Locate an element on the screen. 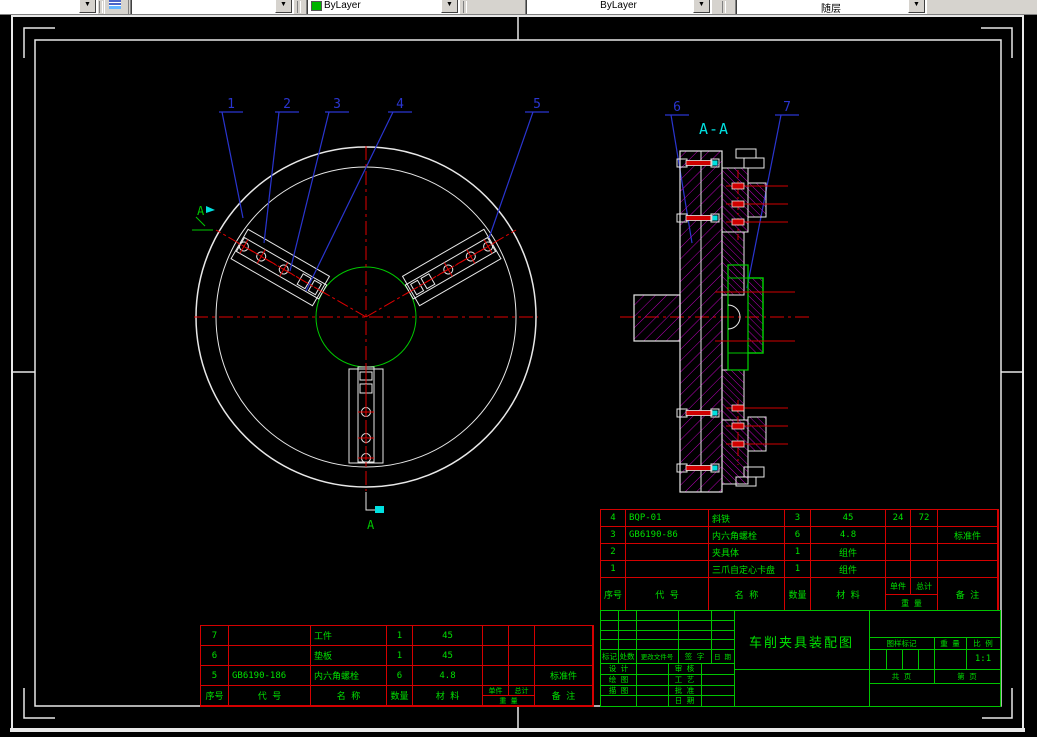  linetype-combo: ByLayer ▼ is located at coordinates (618, 7).